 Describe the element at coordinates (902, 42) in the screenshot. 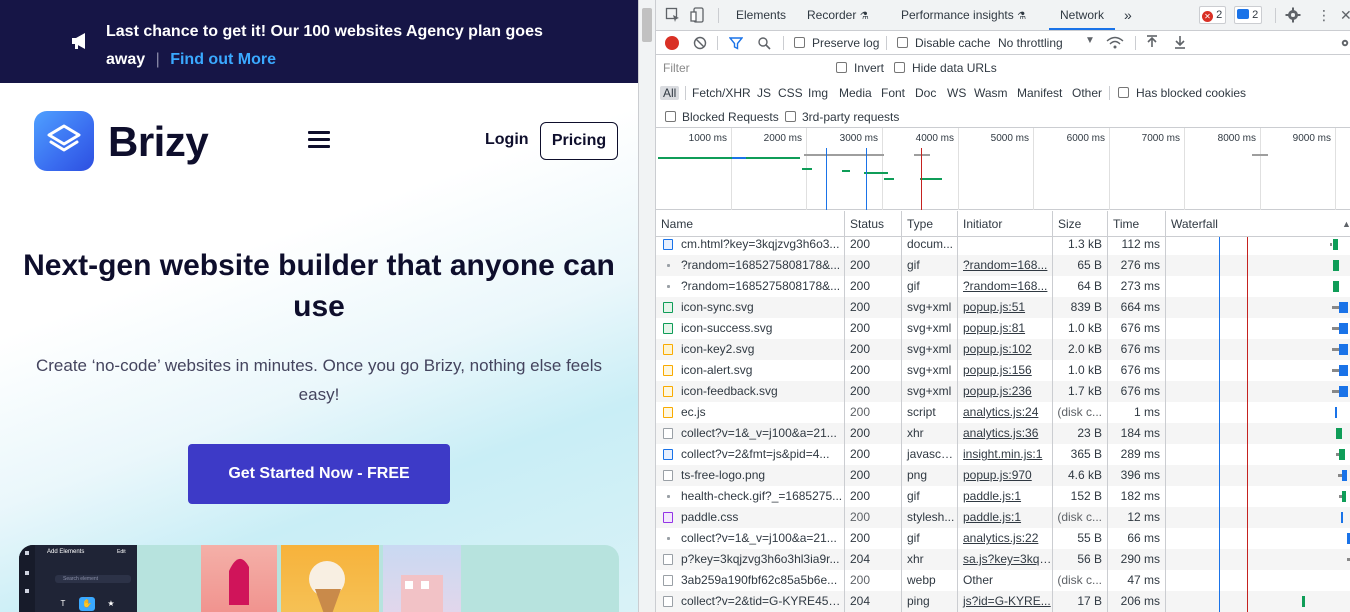

I see `disable-cache-checkbox` at that location.